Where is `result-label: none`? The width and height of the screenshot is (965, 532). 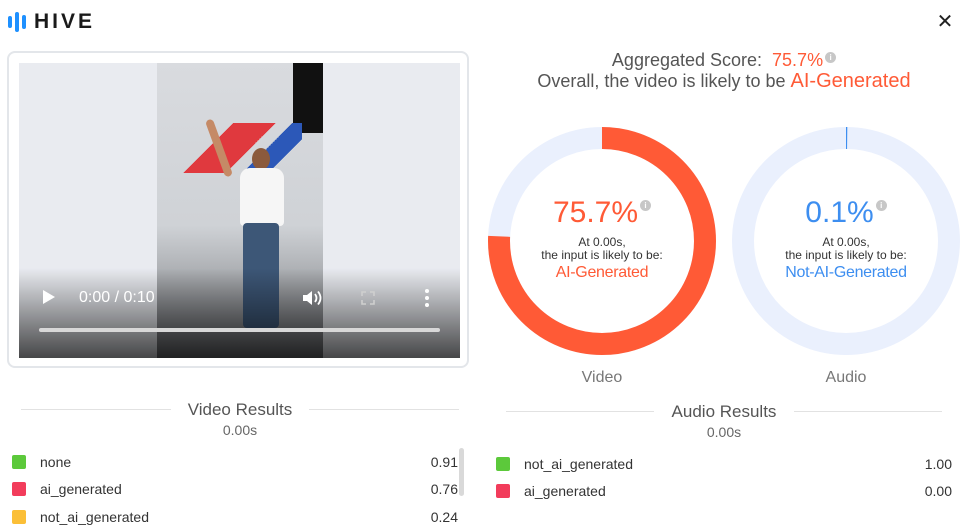
result-label: none is located at coordinates (56, 462).